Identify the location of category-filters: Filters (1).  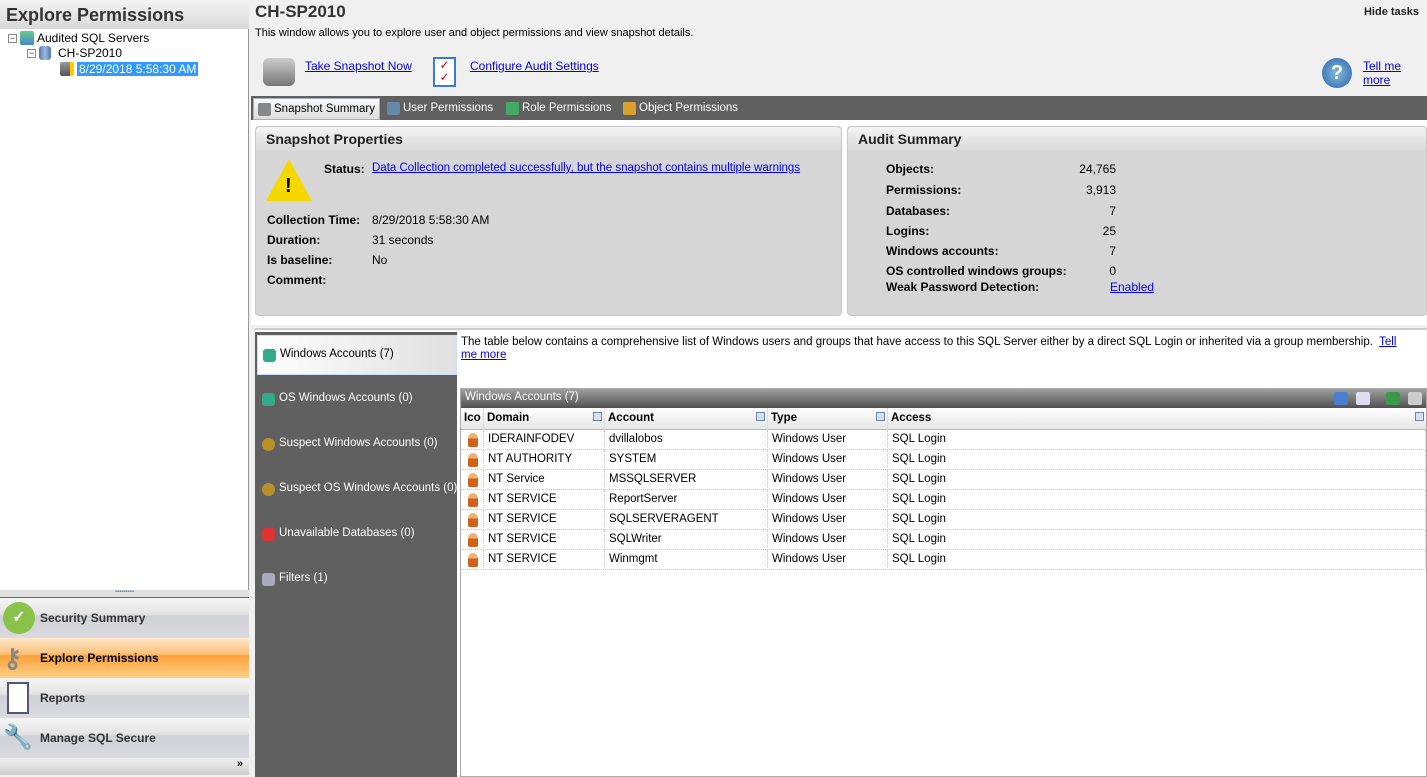
(357, 580).